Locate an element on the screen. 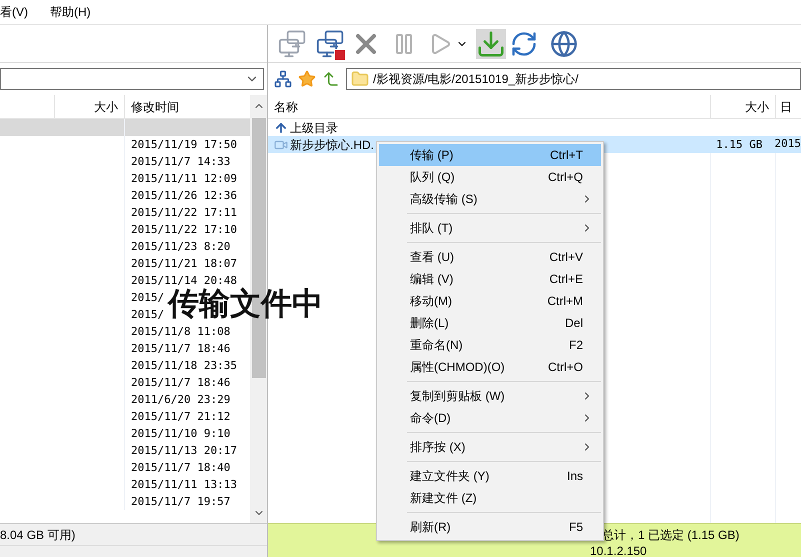 The image size is (801, 557). table-cell-text: 2015/11/26 12:36 is located at coordinates (183, 196).